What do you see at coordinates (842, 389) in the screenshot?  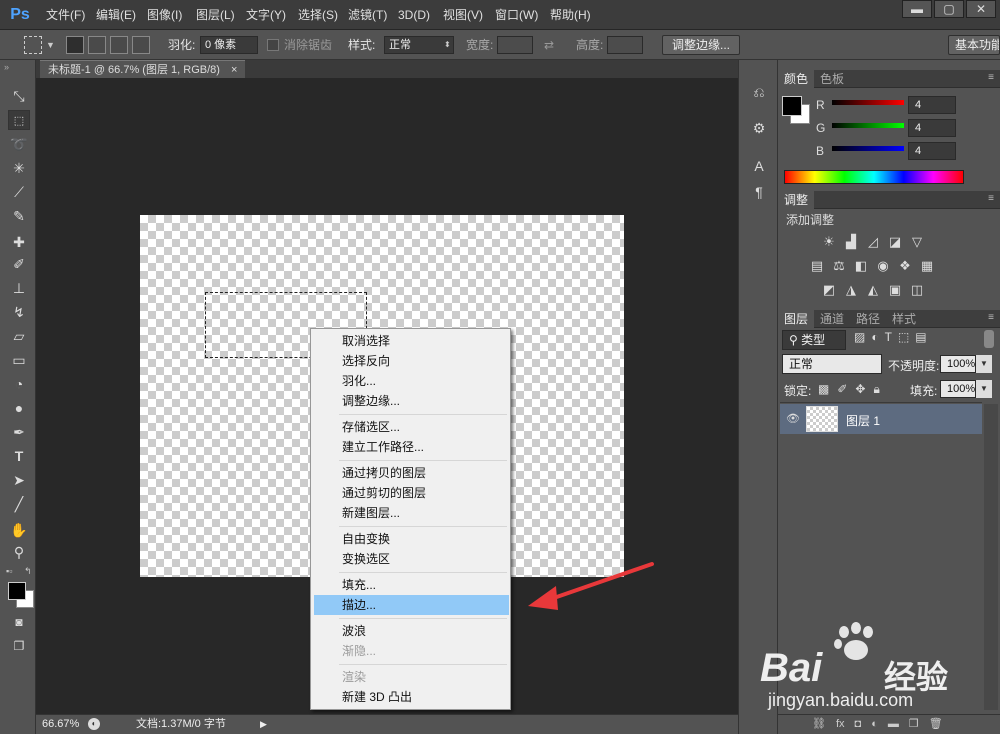 I see `lock-pixels-icon: ✐` at bounding box center [842, 389].